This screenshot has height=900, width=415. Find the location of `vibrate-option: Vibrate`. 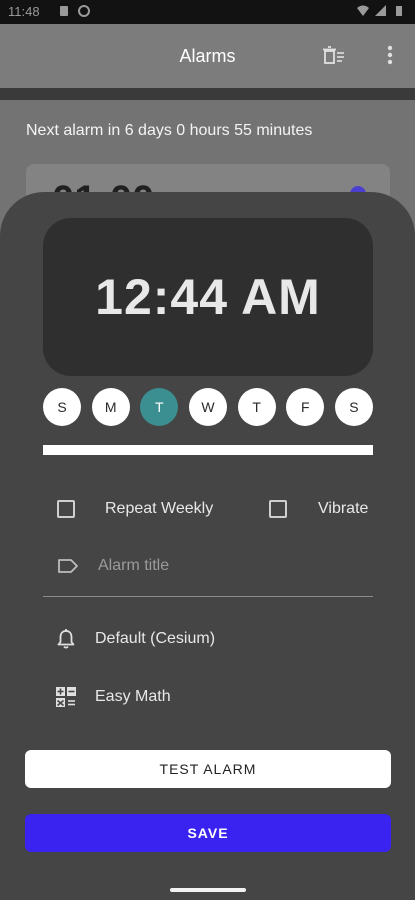

vibrate-option: Vibrate is located at coordinates (318, 509).